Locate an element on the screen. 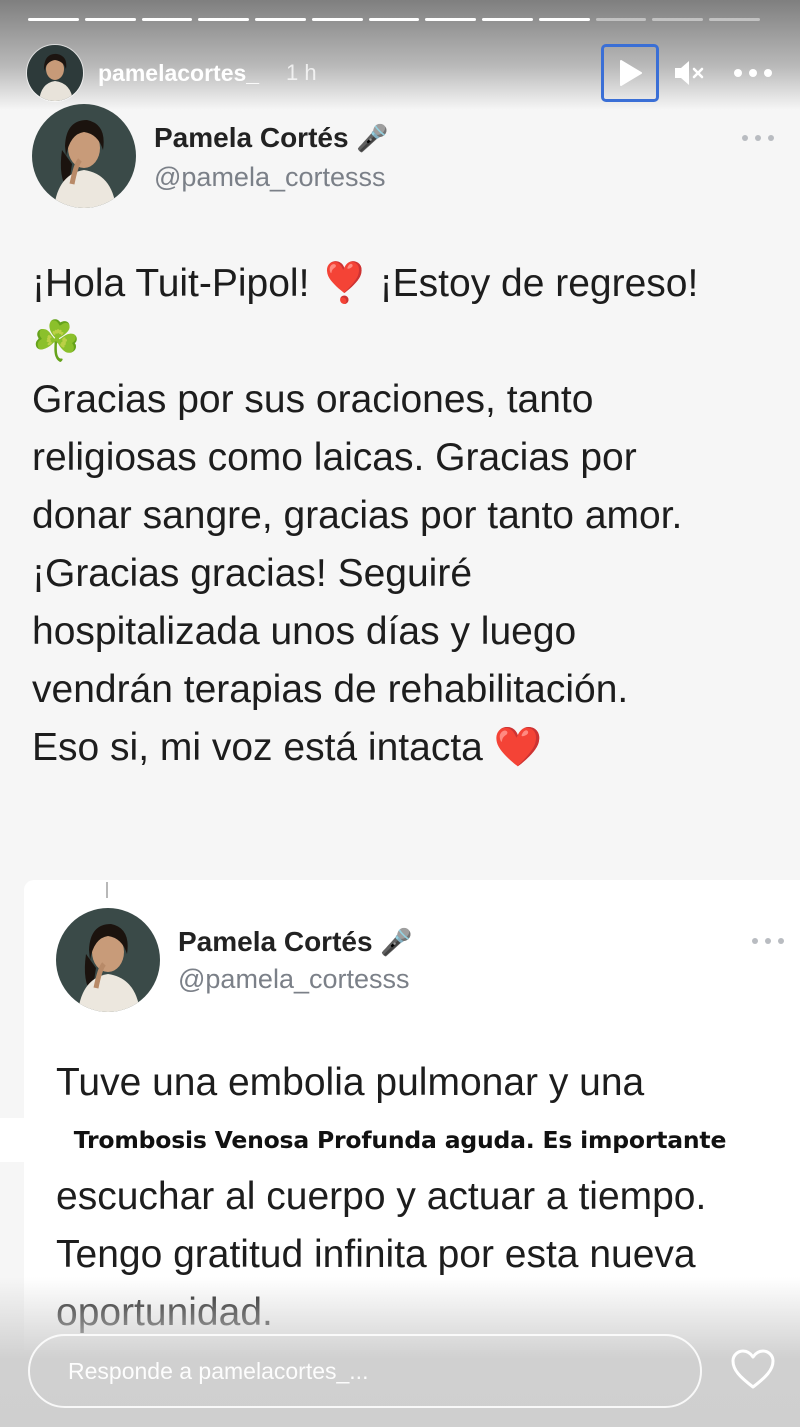  tweet-1-line: donar sangre, gracias por tanto amor. is located at coordinates (357, 515).